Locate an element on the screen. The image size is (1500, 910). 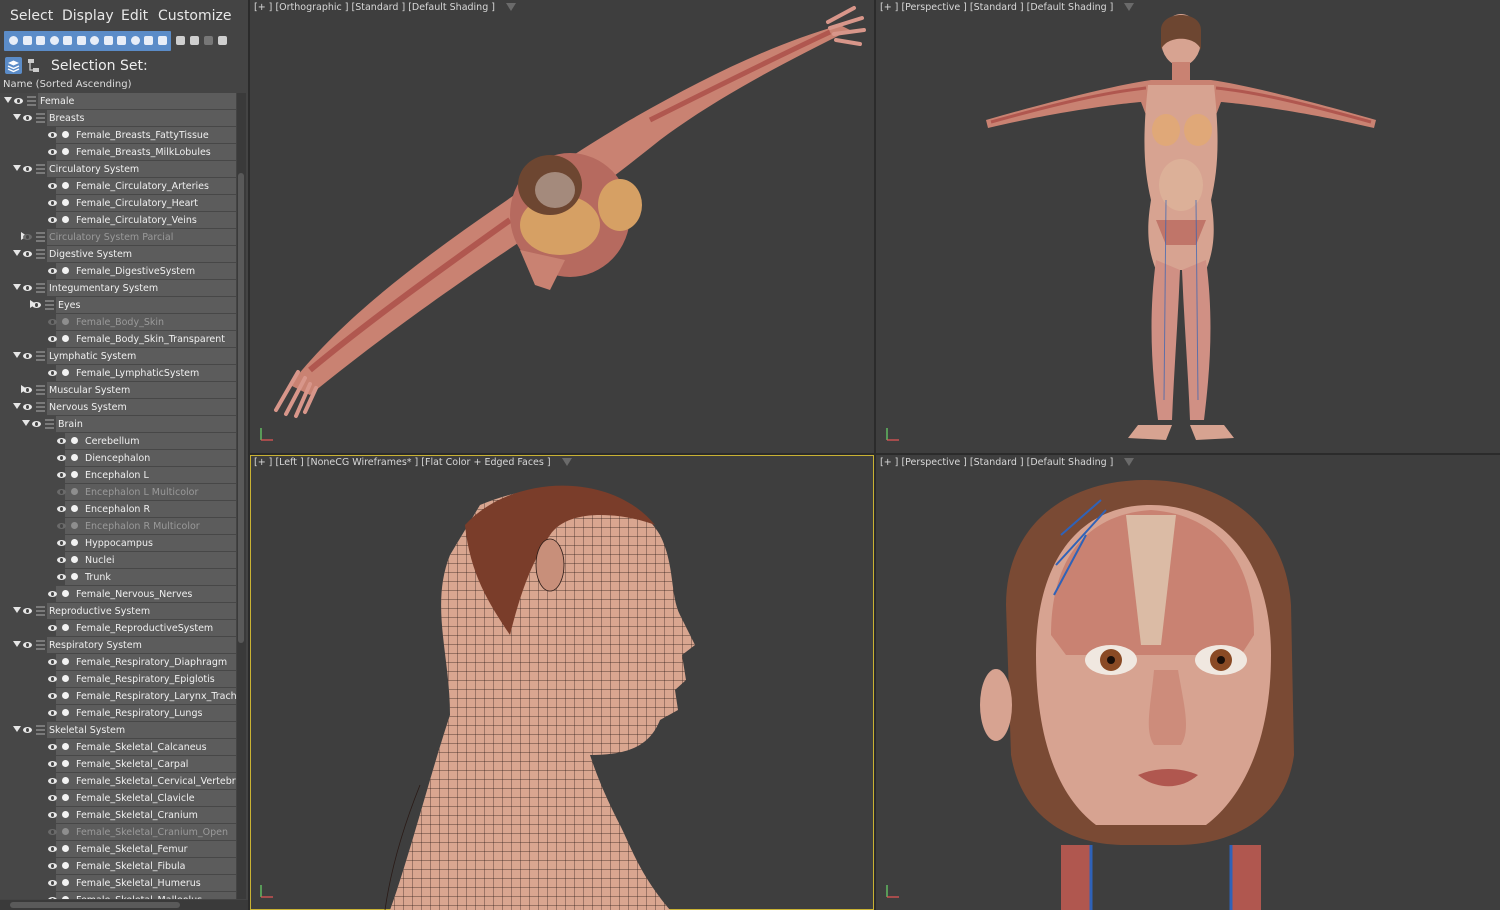
select-particles-icon is located at coordinates (135, 40).